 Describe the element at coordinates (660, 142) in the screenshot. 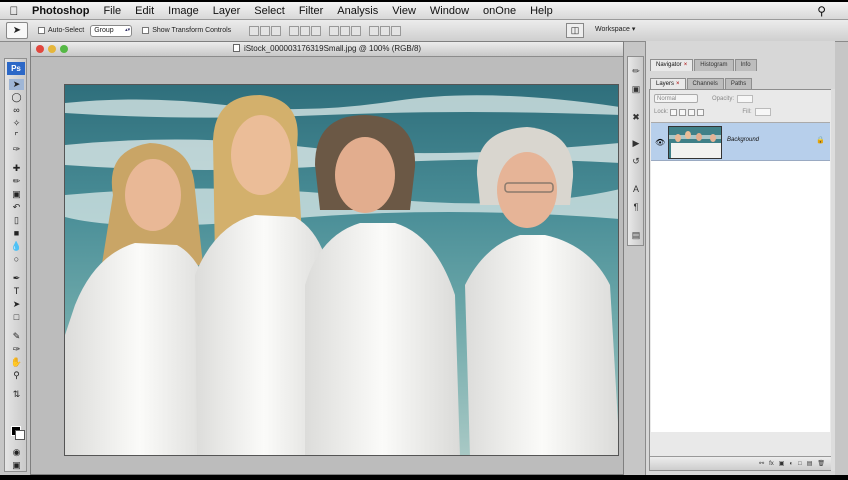

I see `eye-icon: 👁` at that location.